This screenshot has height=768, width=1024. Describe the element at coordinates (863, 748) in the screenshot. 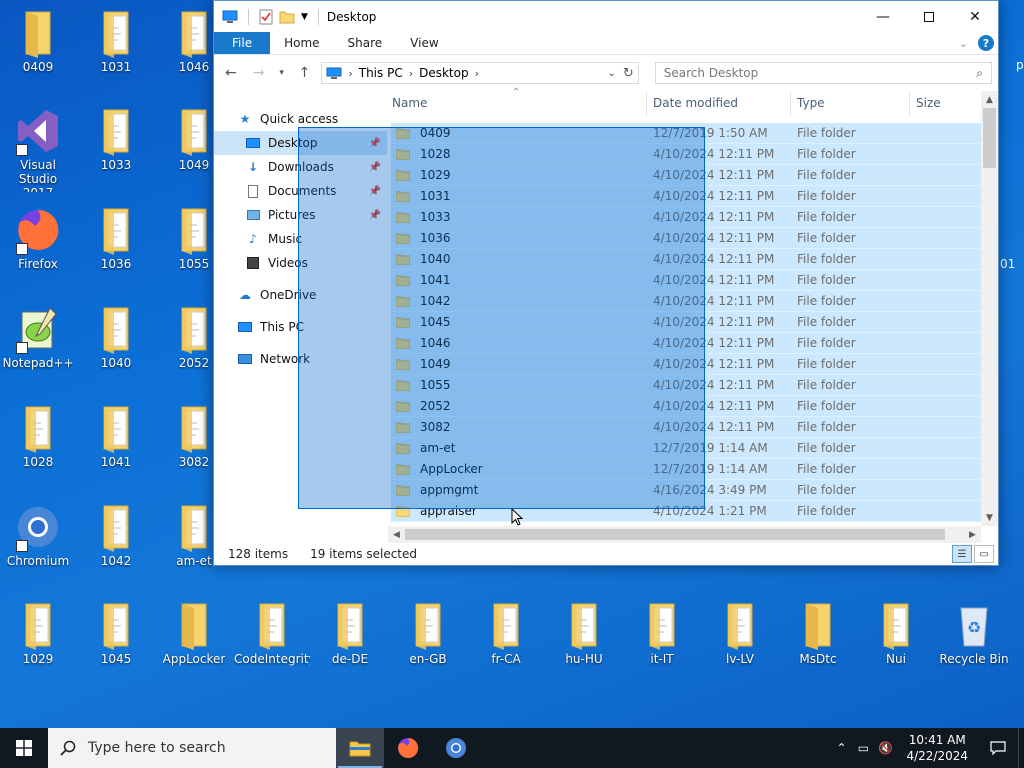

I see `network-icon: ▭` at that location.